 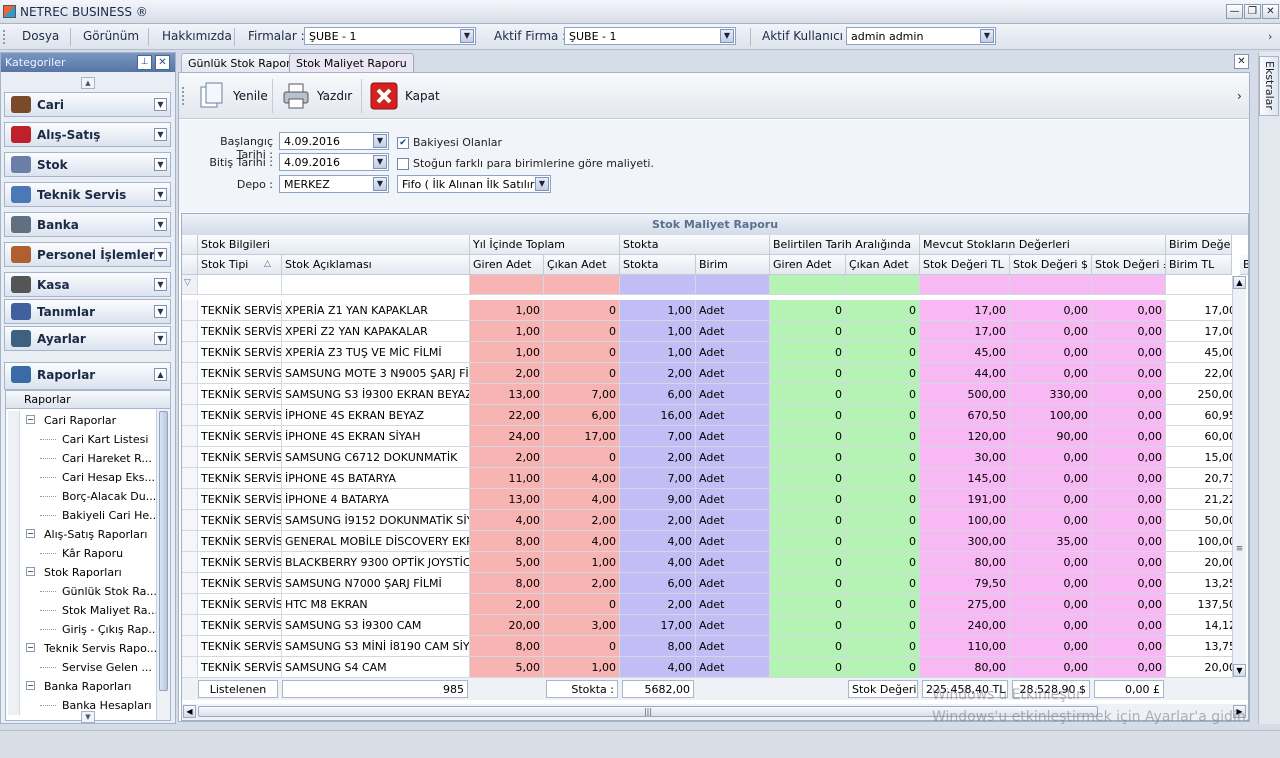 What do you see at coordinates (197, 36) in the screenshot?
I see `menu-hakkimizda: Hakkımızda` at bounding box center [197, 36].